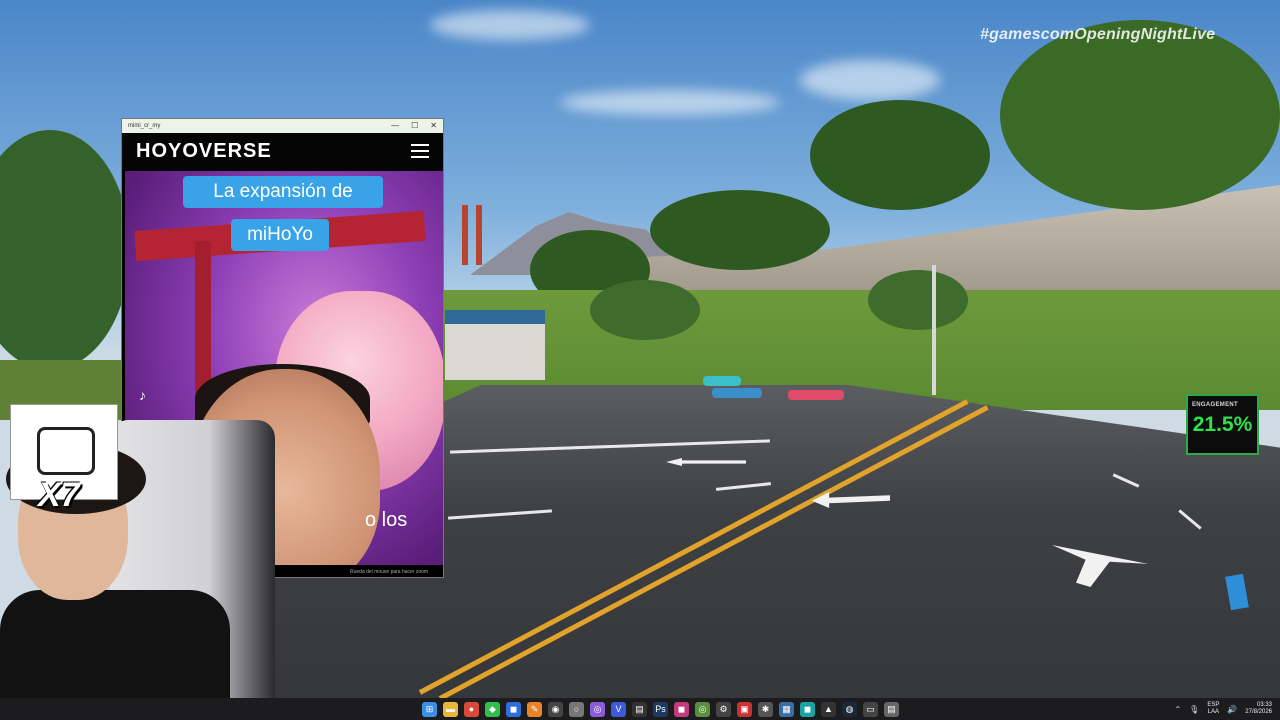  Describe the element at coordinates (142, 395) in the screenshot. I see `tiktok-icon: ♪` at that location.